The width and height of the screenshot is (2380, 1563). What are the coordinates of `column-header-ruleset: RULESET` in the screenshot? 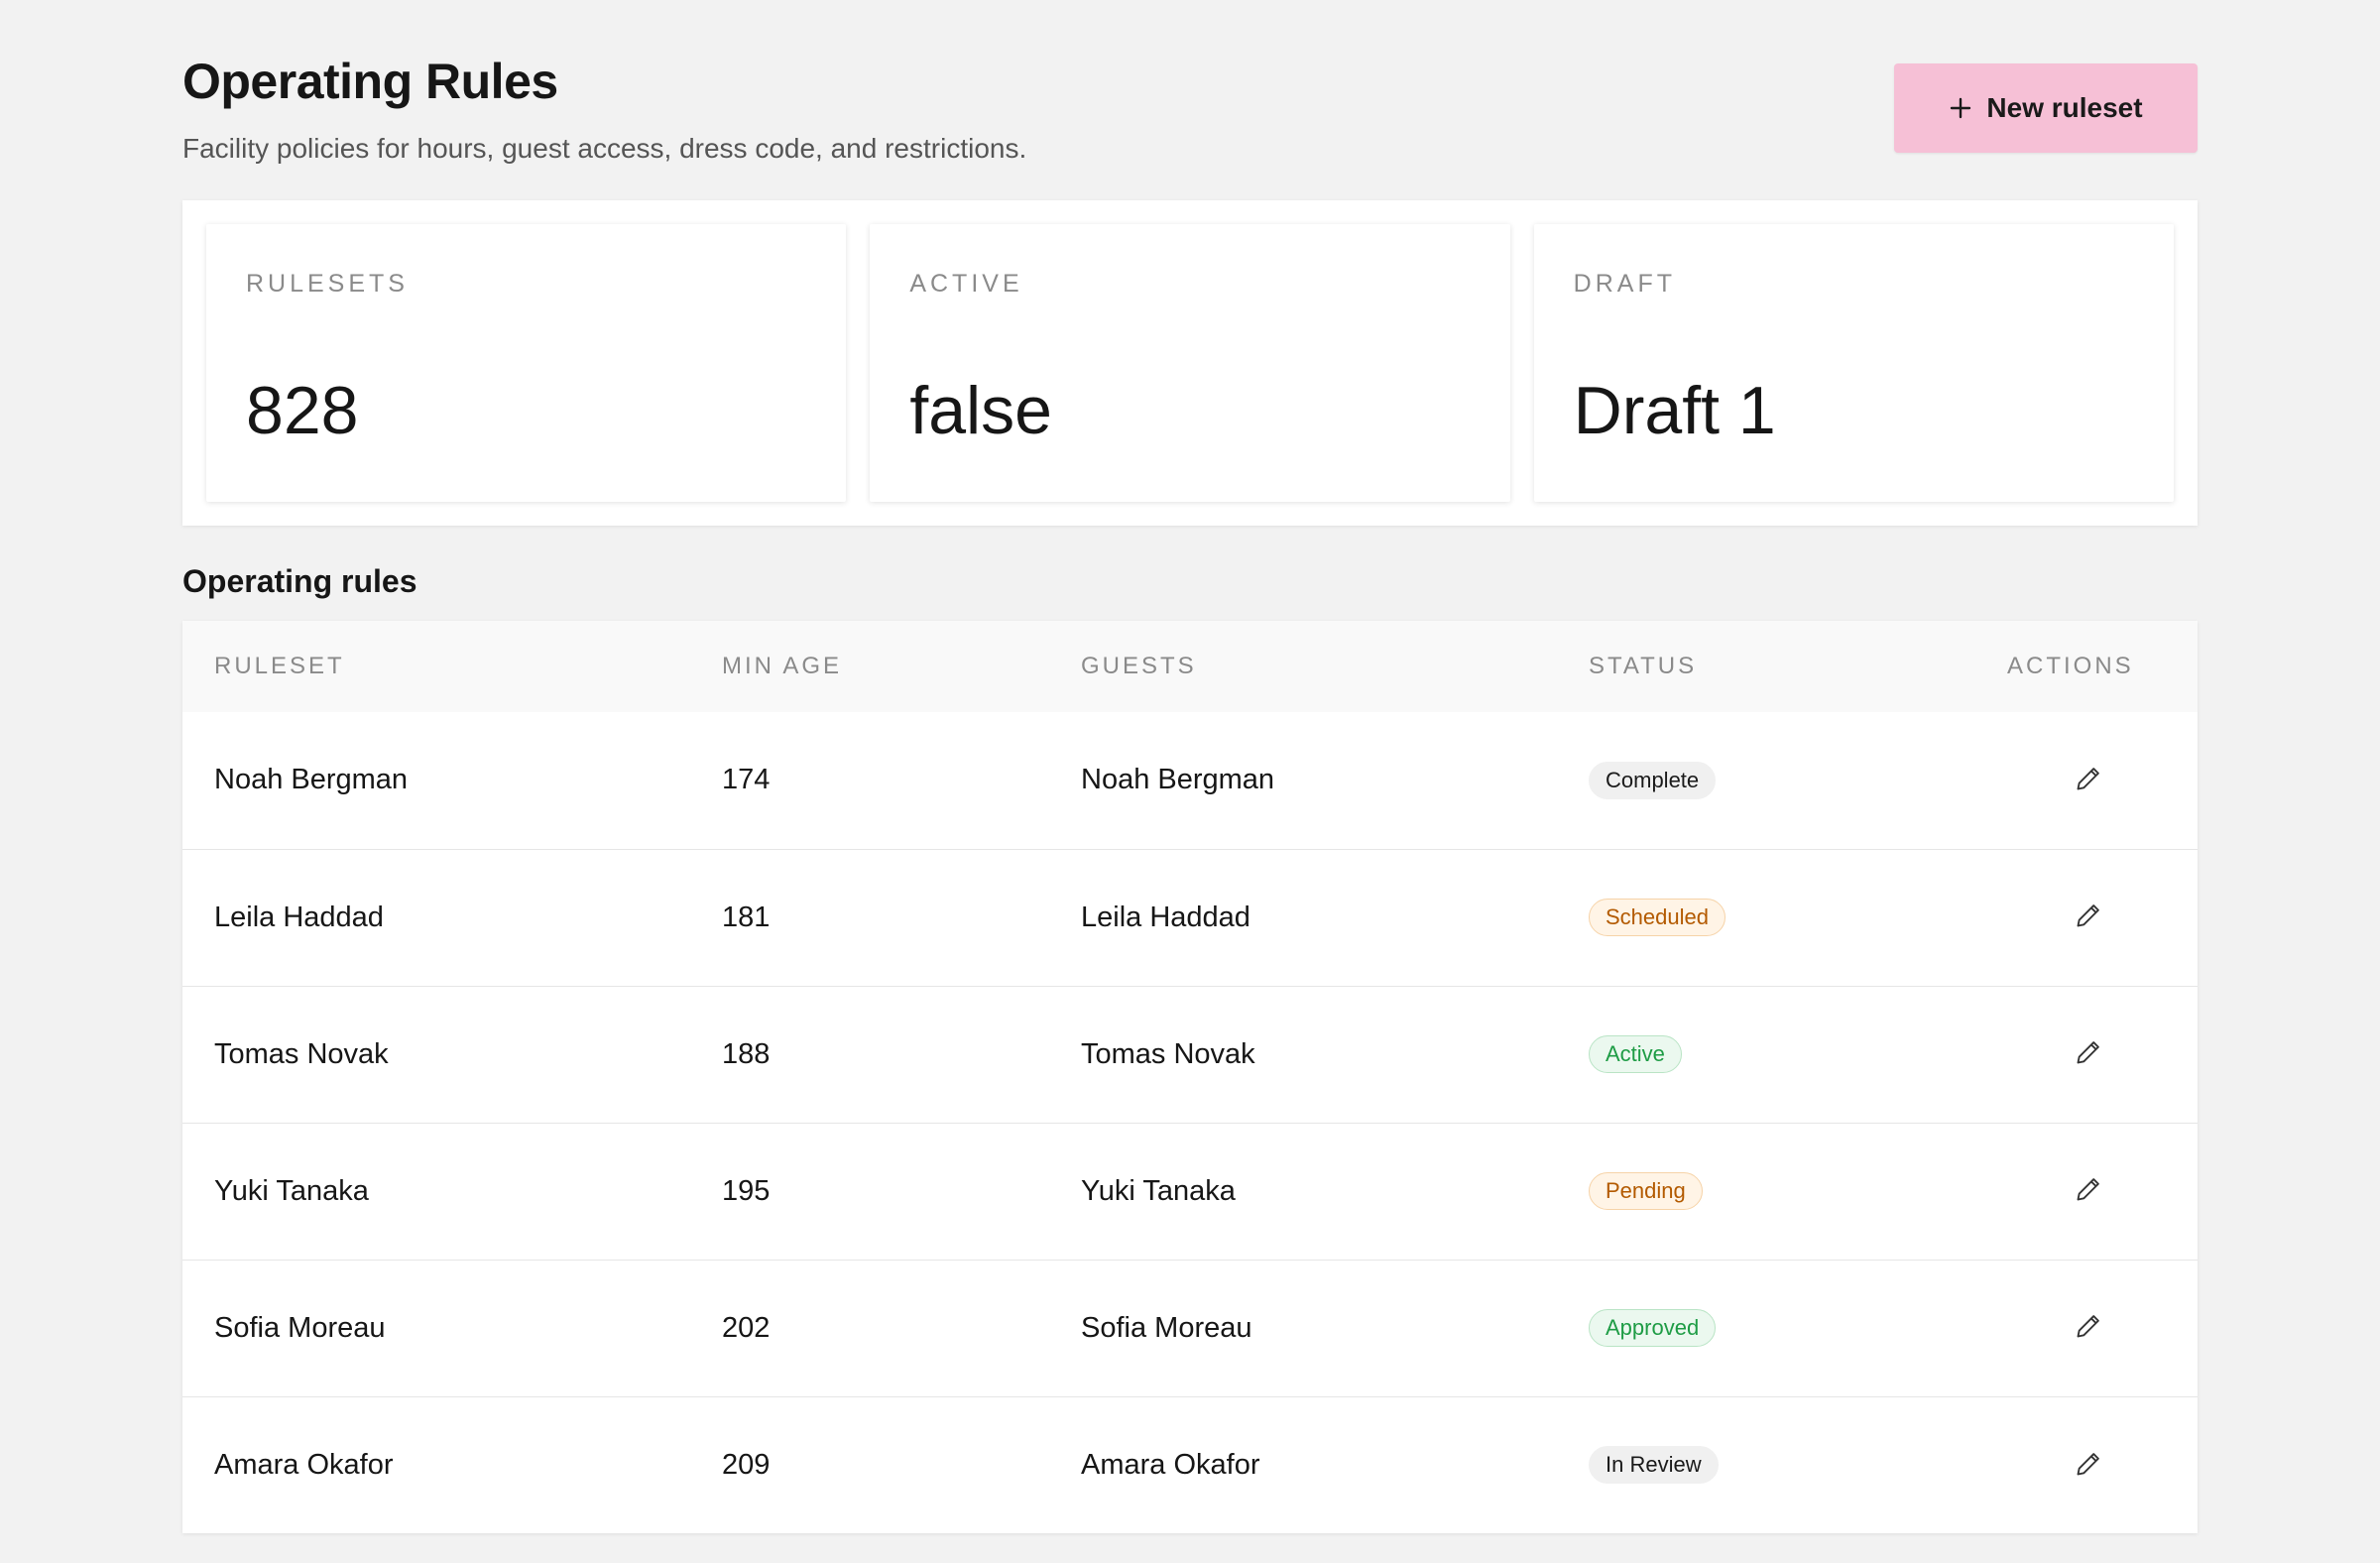 It's located at (279, 666).